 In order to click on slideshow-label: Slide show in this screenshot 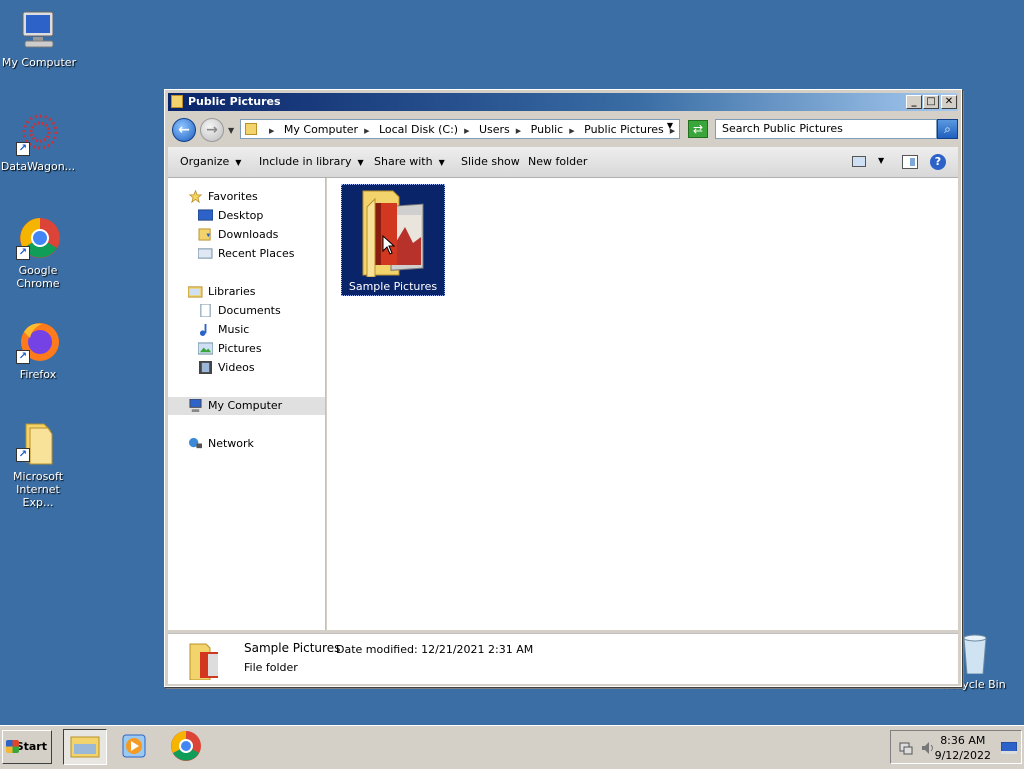, I will do `click(490, 161)`.